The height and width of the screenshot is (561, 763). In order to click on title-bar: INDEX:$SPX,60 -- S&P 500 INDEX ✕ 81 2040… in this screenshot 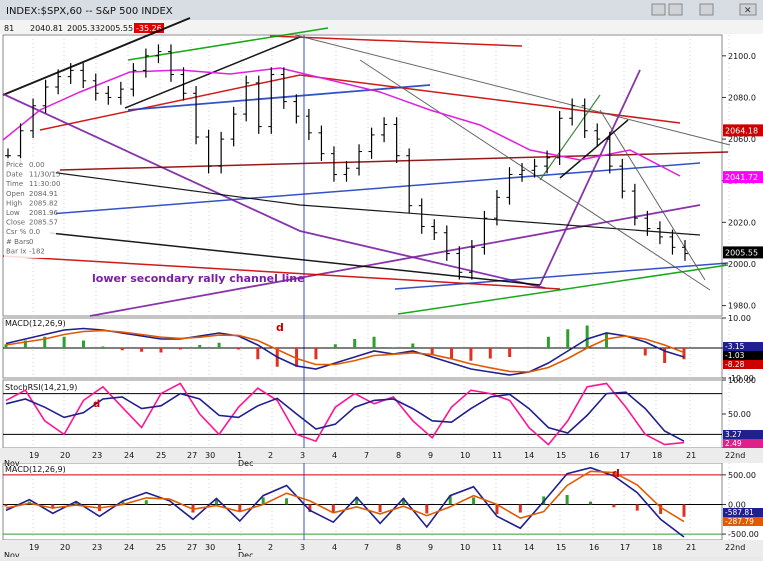, I will do `click(381, 17)`.